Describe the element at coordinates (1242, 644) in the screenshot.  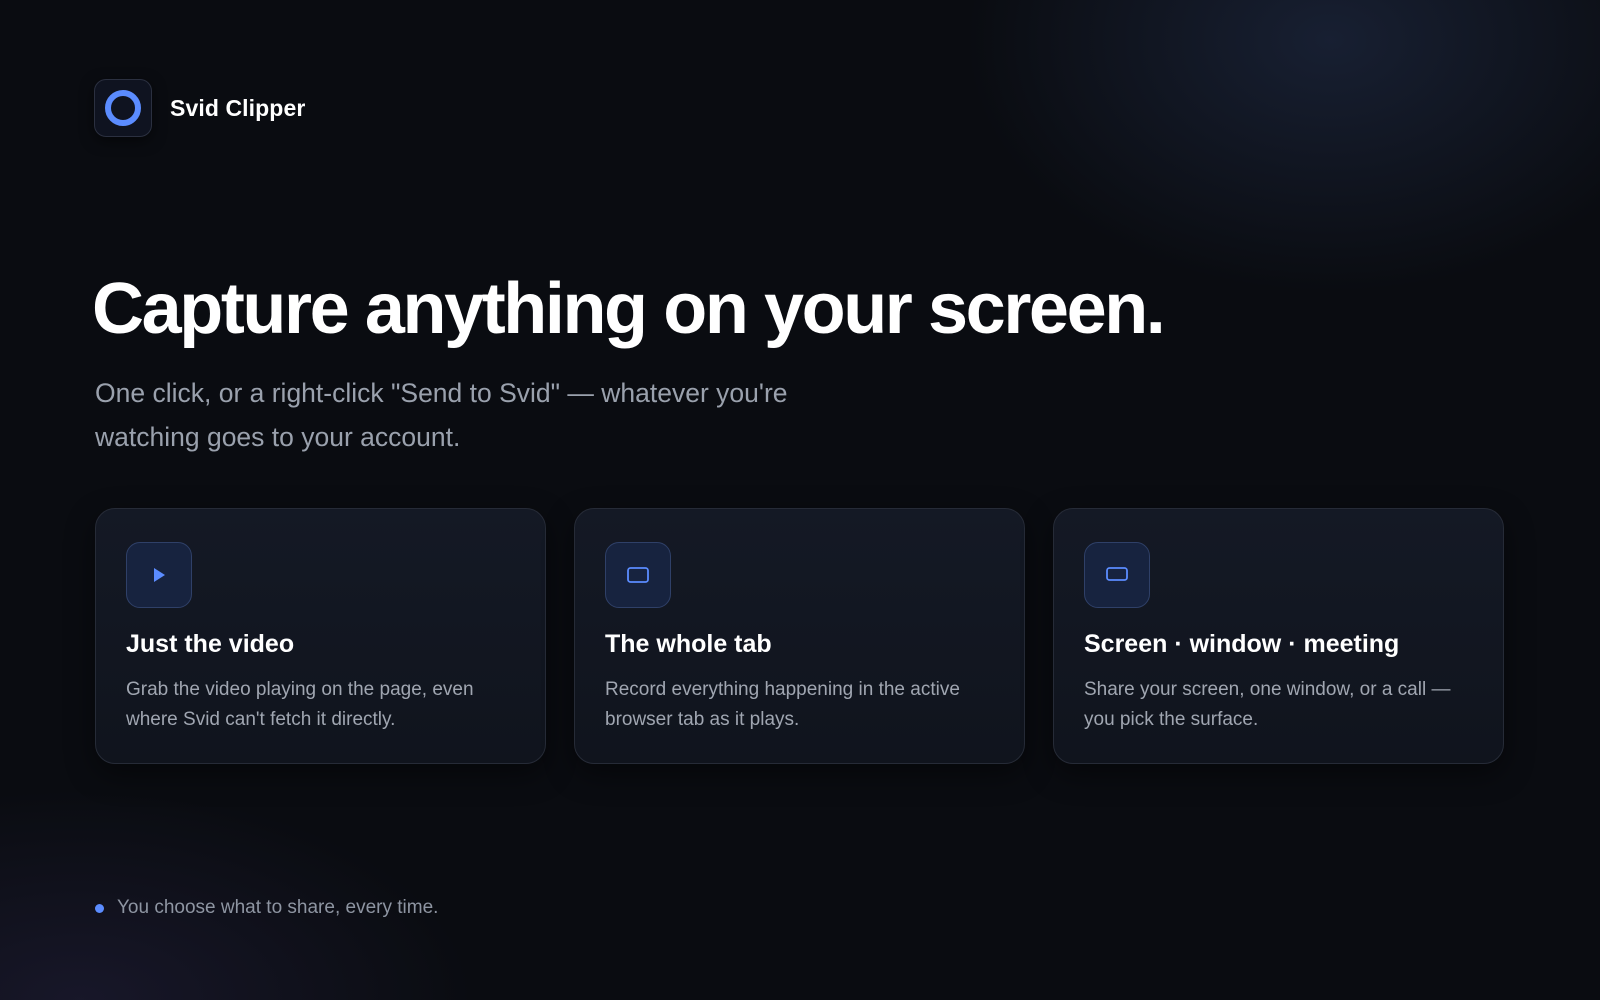
I see `card-title: Screen · window · meeting` at that location.